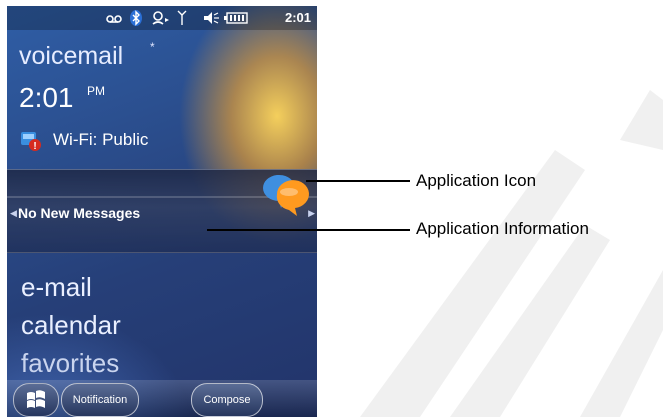 This screenshot has height=417, width=663. Describe the element at coordinates (79, 213) in the screenshot. I see `notification-text: No New Messages` at that location.